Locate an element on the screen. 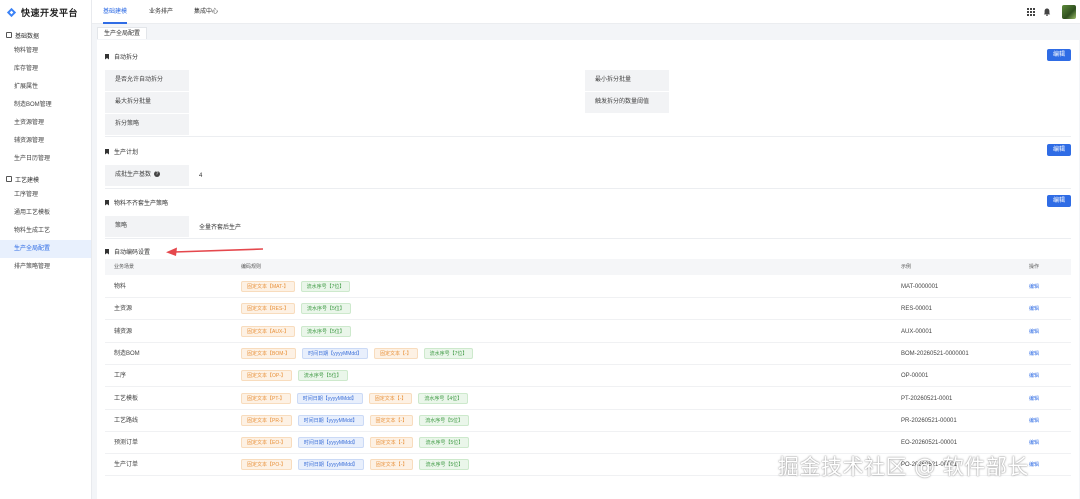  table-row: 主资源 固定文本【RES-】 流水序号【5位】 RES-00001 编辑 is located at coordinates (588, 309).